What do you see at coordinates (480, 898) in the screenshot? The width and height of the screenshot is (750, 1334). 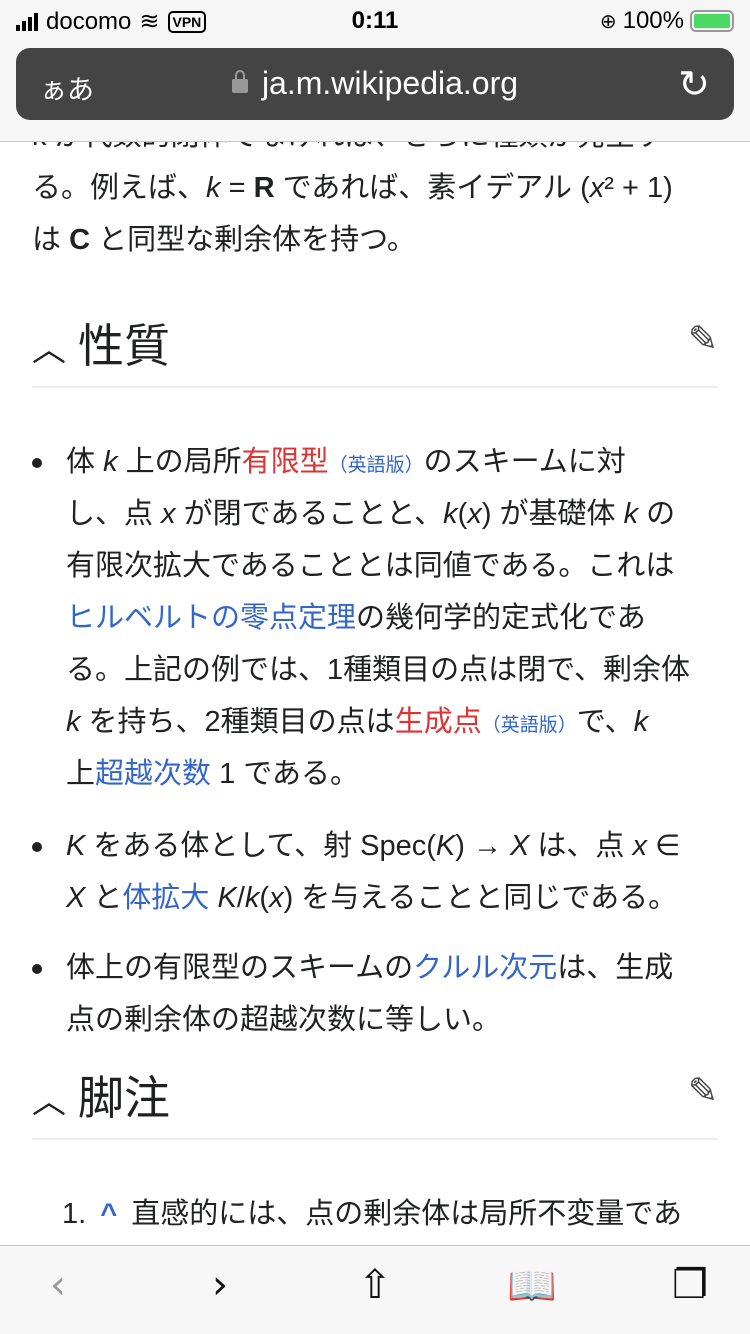 I see `text-segment: ) を与えることと同じである。` at bounding box center [480, 898].